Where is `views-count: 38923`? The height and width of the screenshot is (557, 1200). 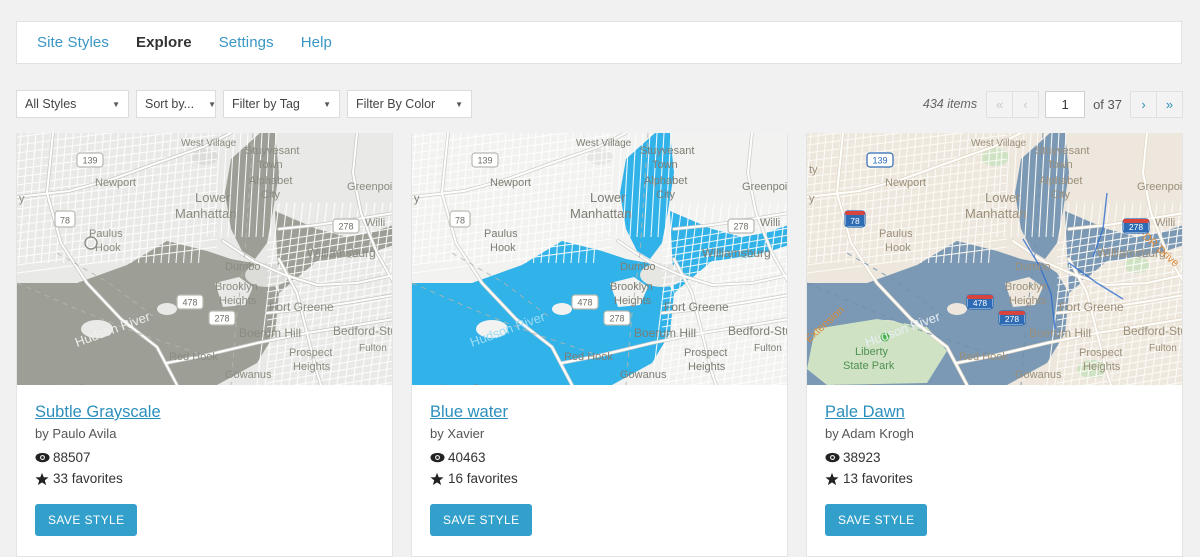 views-count: 38923 is located at coordinates (862, 457).